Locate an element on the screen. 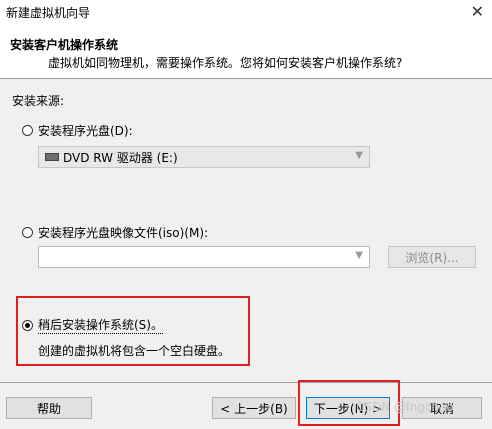  install-source-label: 安装来源: is located at coordinates (38, 101).